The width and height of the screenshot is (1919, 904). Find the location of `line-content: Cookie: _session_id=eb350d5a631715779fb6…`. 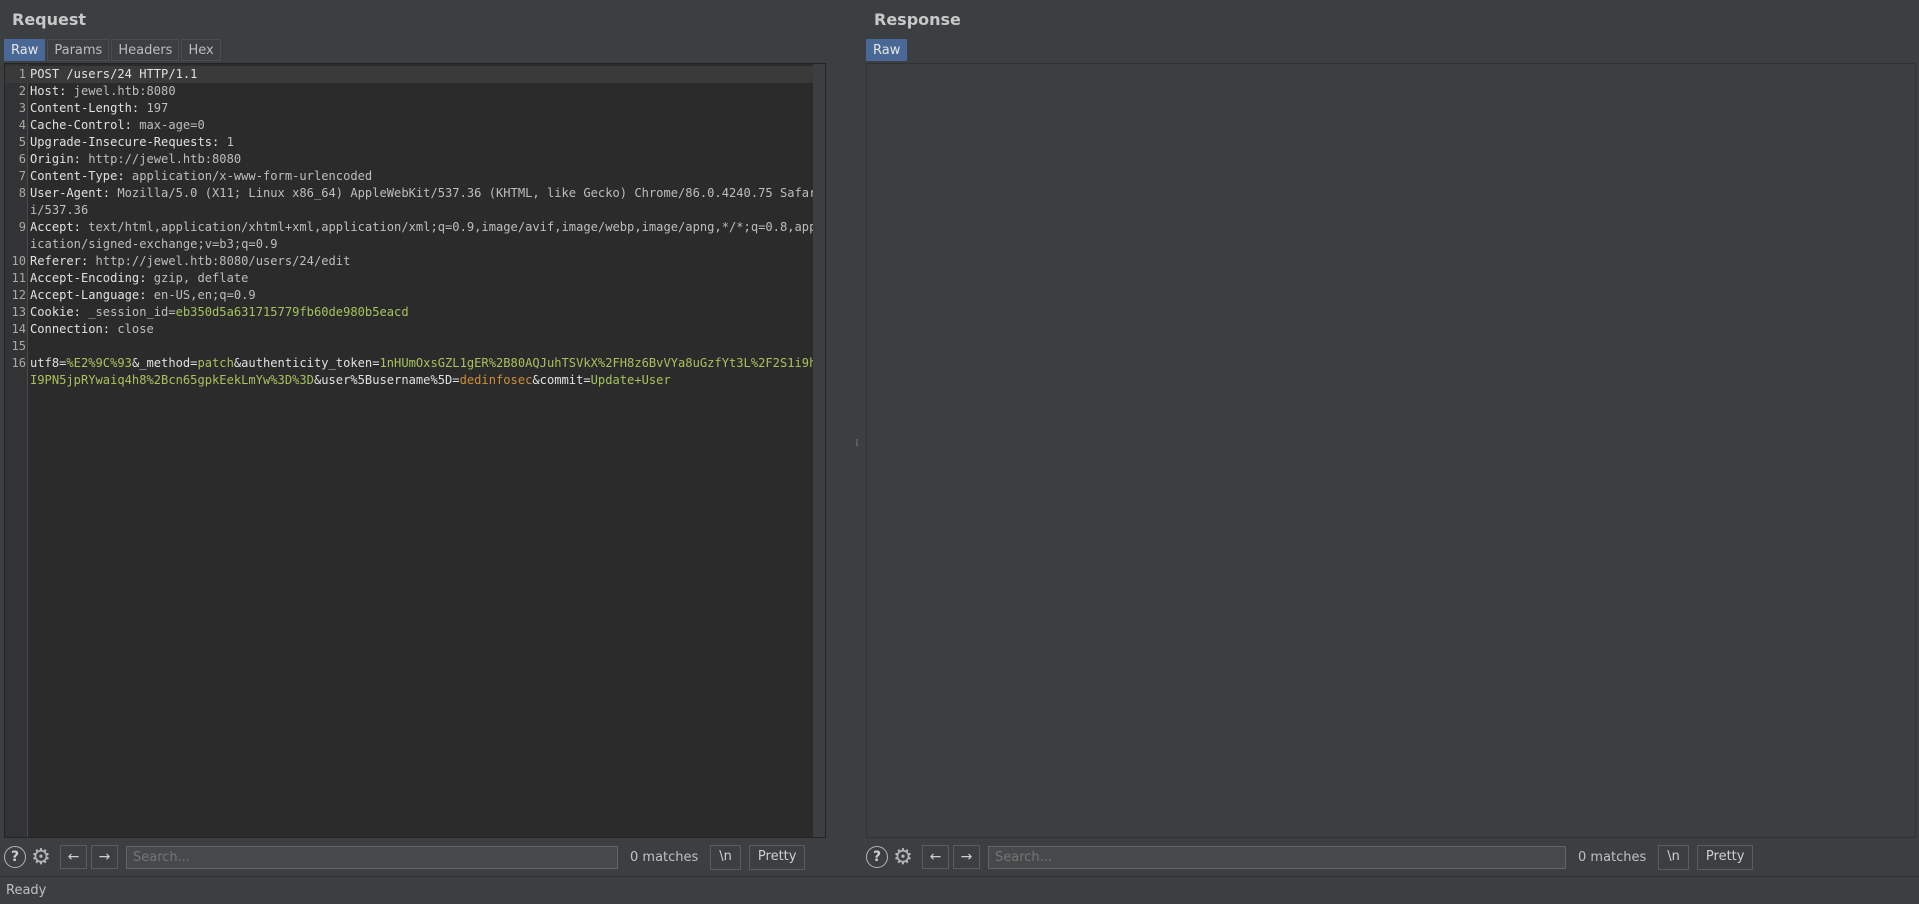

line-content: Cookie: _session_id=eb350d5a631715779fb6… is located at coordinates (426, 312).